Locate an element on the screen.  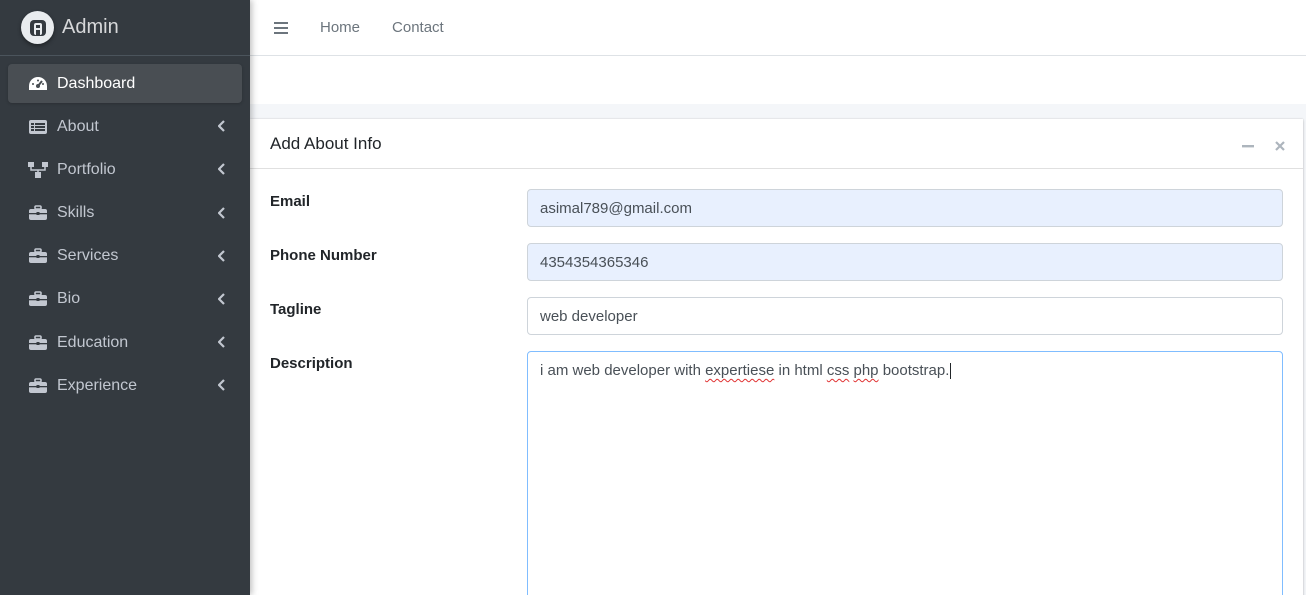
email-field: asimal789@gmail.com is located at coordinates (905, 208).